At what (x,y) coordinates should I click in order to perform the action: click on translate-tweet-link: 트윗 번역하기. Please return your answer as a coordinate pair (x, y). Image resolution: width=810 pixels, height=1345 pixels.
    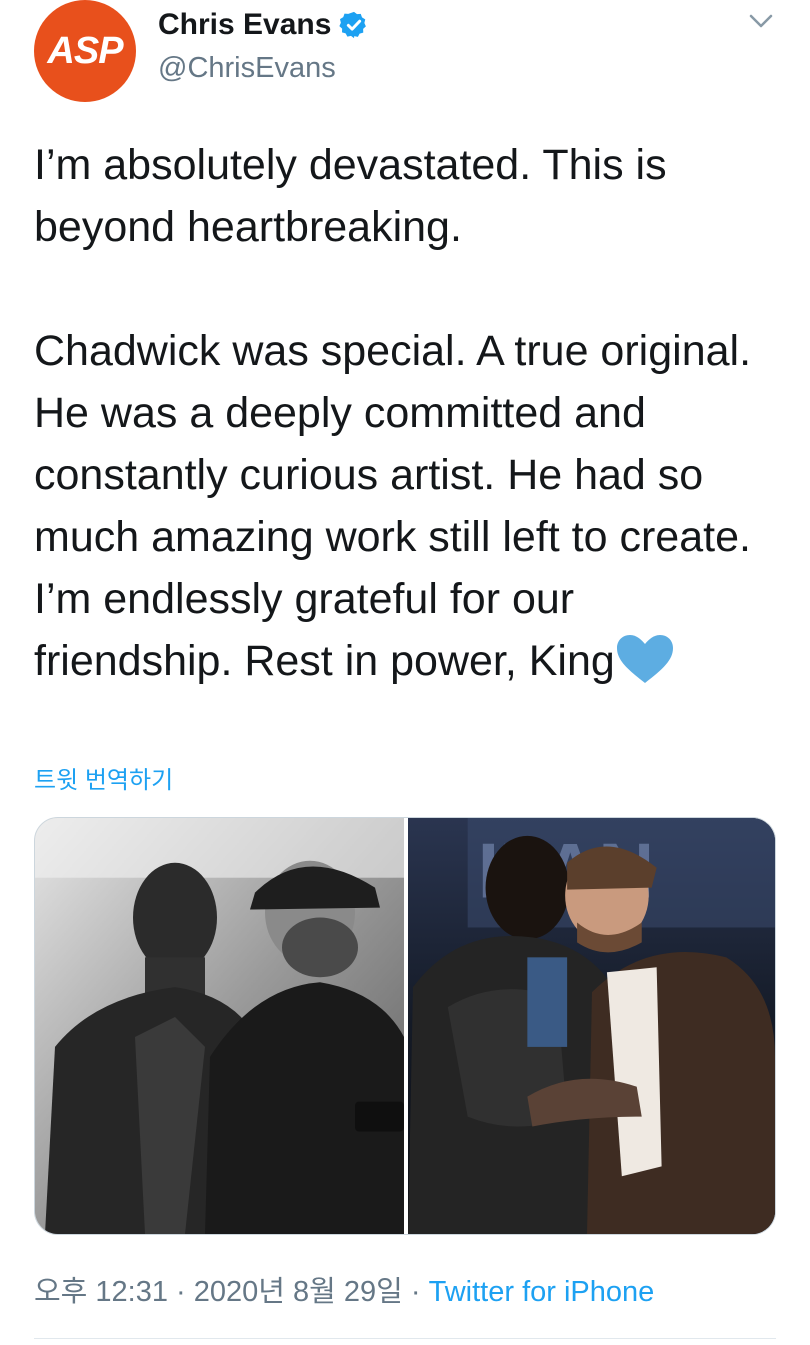
    Looking at the image, I should click on (103, 777).